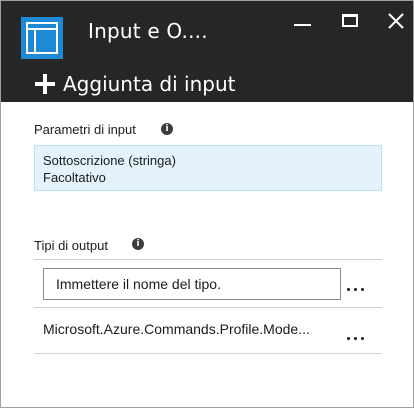 The height and width of the screenshot is (408, 414). I want to click on param-optional-label: Facoltativo, so click(74, 177).